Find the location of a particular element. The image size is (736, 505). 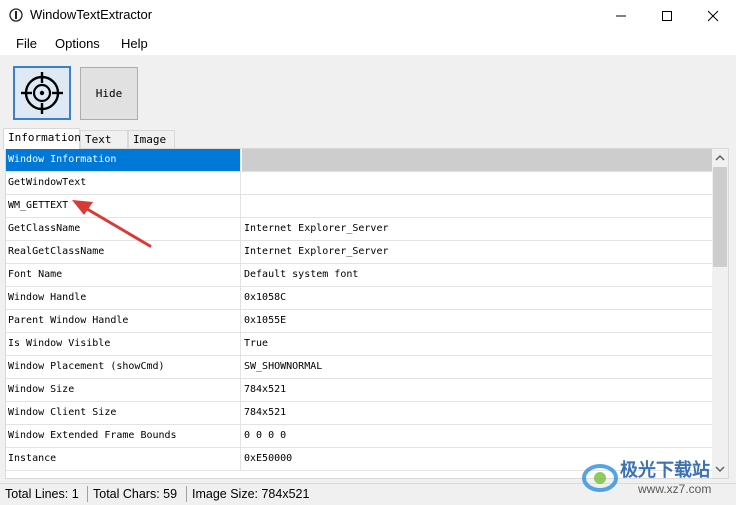

table-row: Window Size 784x521 is located at coordinates (359, 390).